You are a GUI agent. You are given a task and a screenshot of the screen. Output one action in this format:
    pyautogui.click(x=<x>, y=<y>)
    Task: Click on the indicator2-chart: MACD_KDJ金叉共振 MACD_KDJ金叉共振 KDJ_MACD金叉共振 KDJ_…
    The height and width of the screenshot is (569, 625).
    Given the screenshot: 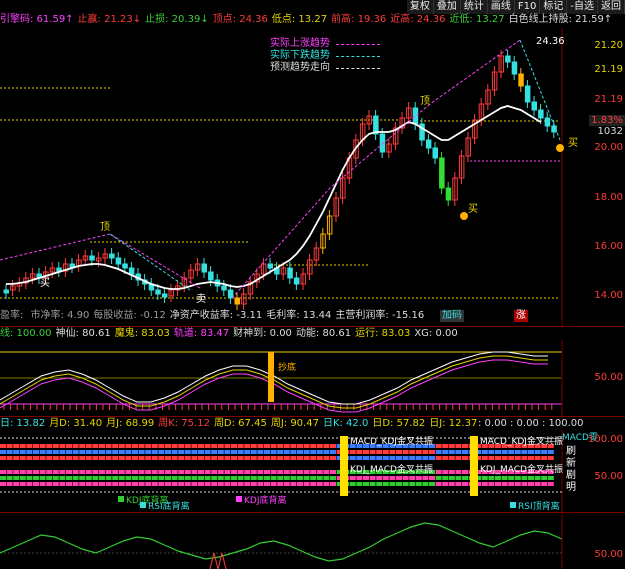 What is the action you would take?
    pyautogui.click(x=312, y=471)
    